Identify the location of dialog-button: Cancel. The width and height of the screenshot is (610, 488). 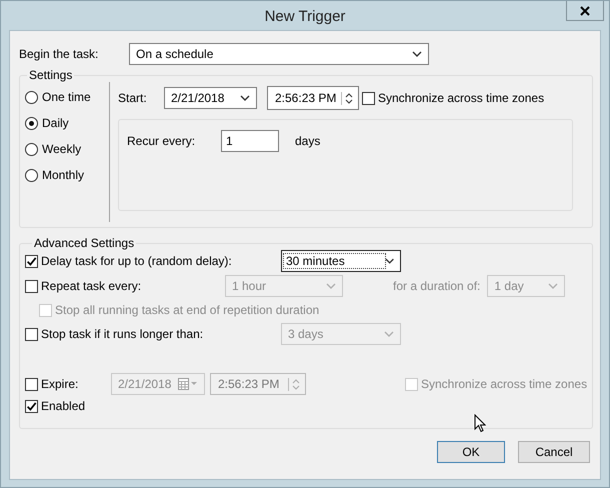
(554, 452).